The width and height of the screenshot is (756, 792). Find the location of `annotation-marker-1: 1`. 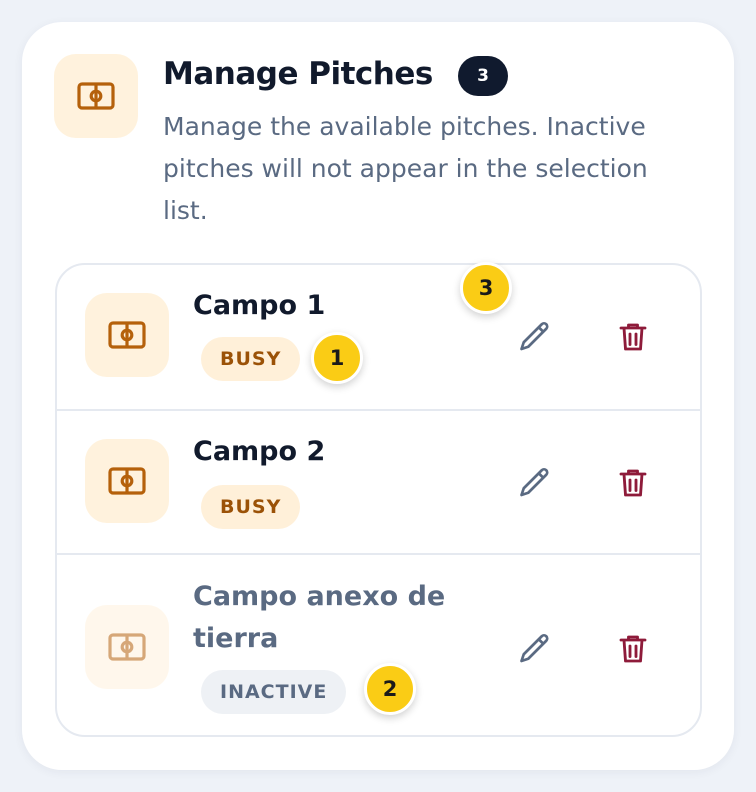

annotation-marker-1: 1 is located at coordinates (337, 358).